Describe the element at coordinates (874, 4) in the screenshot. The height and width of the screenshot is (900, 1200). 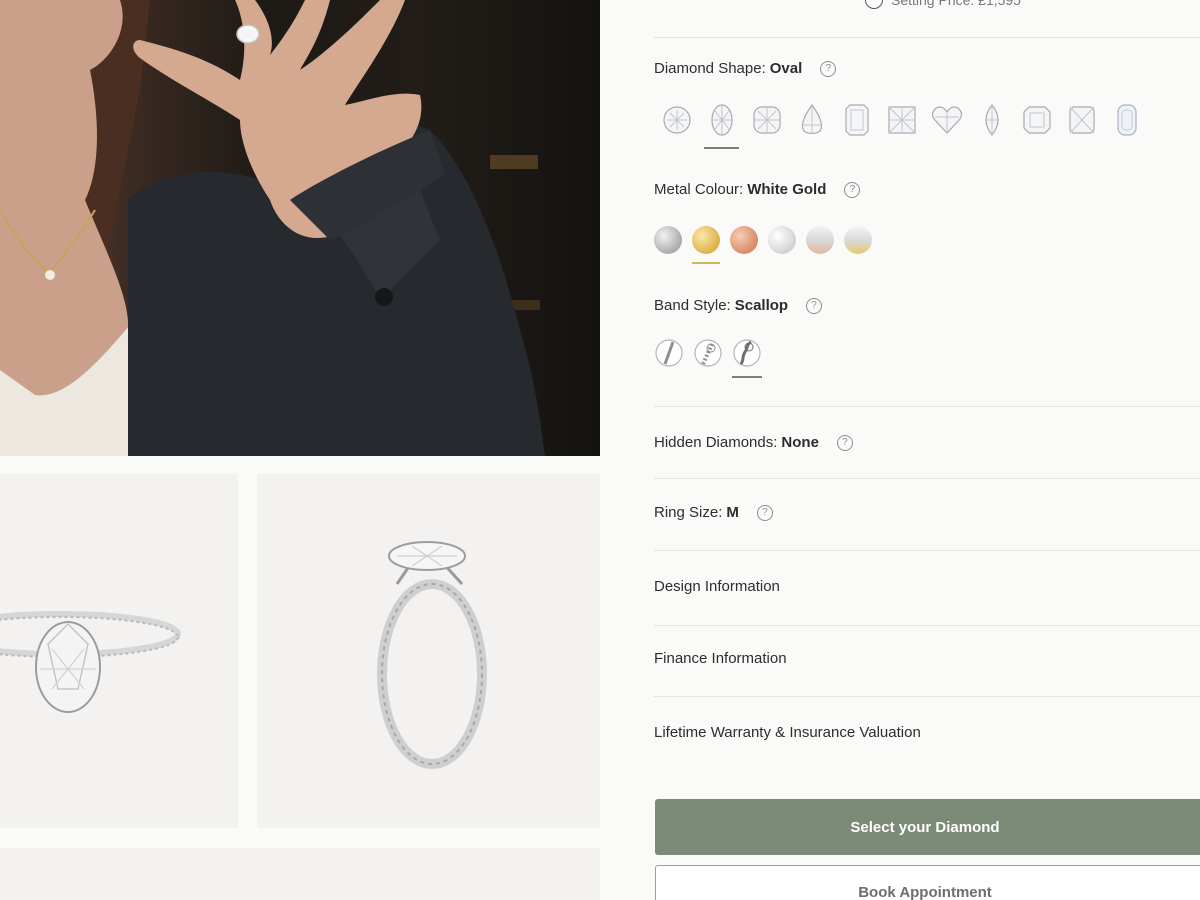
I see `setting-price-radio` at that location.